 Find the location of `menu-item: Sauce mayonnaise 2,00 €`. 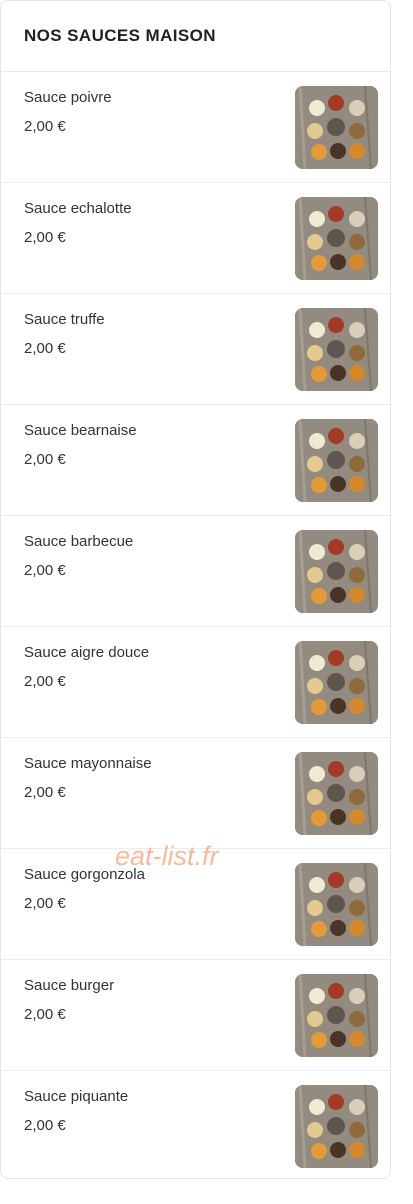

menu-item: Sauce mayonnaise 2,00 € is located at coordinates (195, 793).